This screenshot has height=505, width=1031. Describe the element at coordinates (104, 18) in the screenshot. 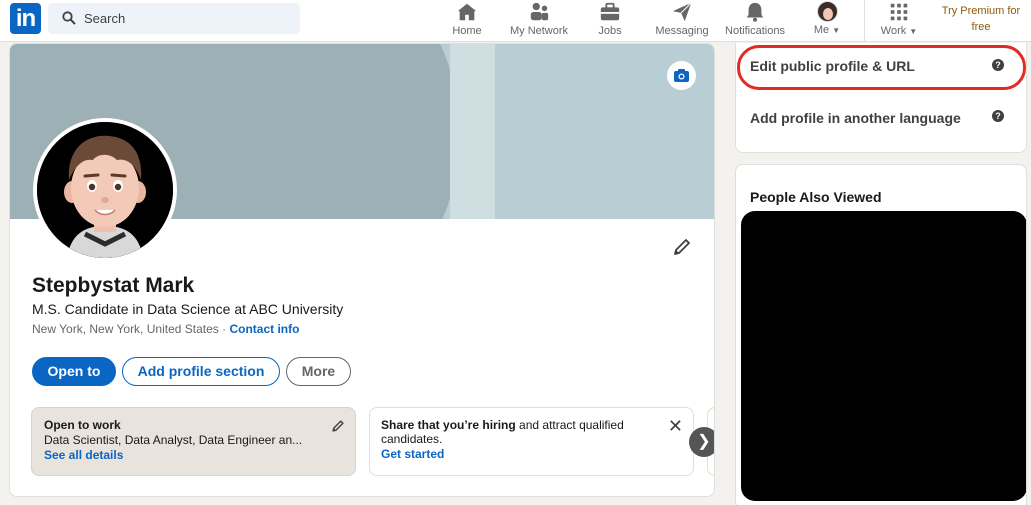

I see `search-input: Search` at that location.